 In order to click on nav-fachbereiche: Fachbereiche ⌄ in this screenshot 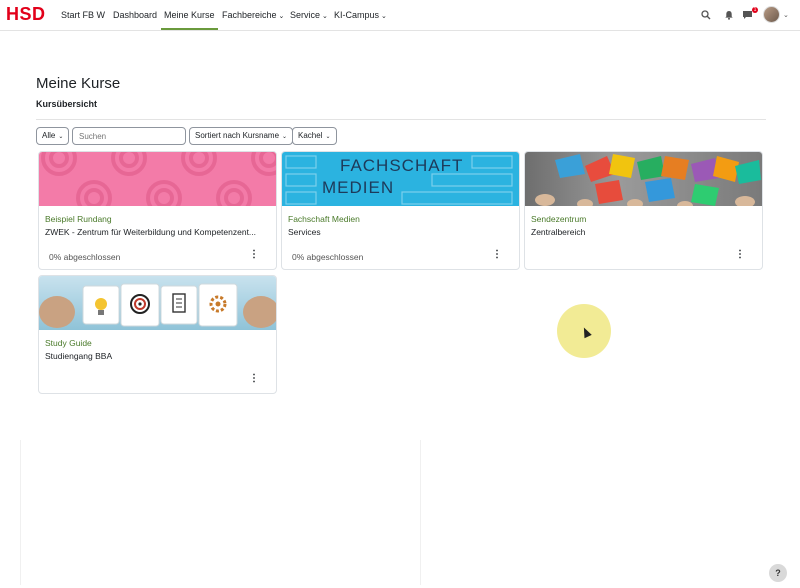, I will do `click(253, 15)`.